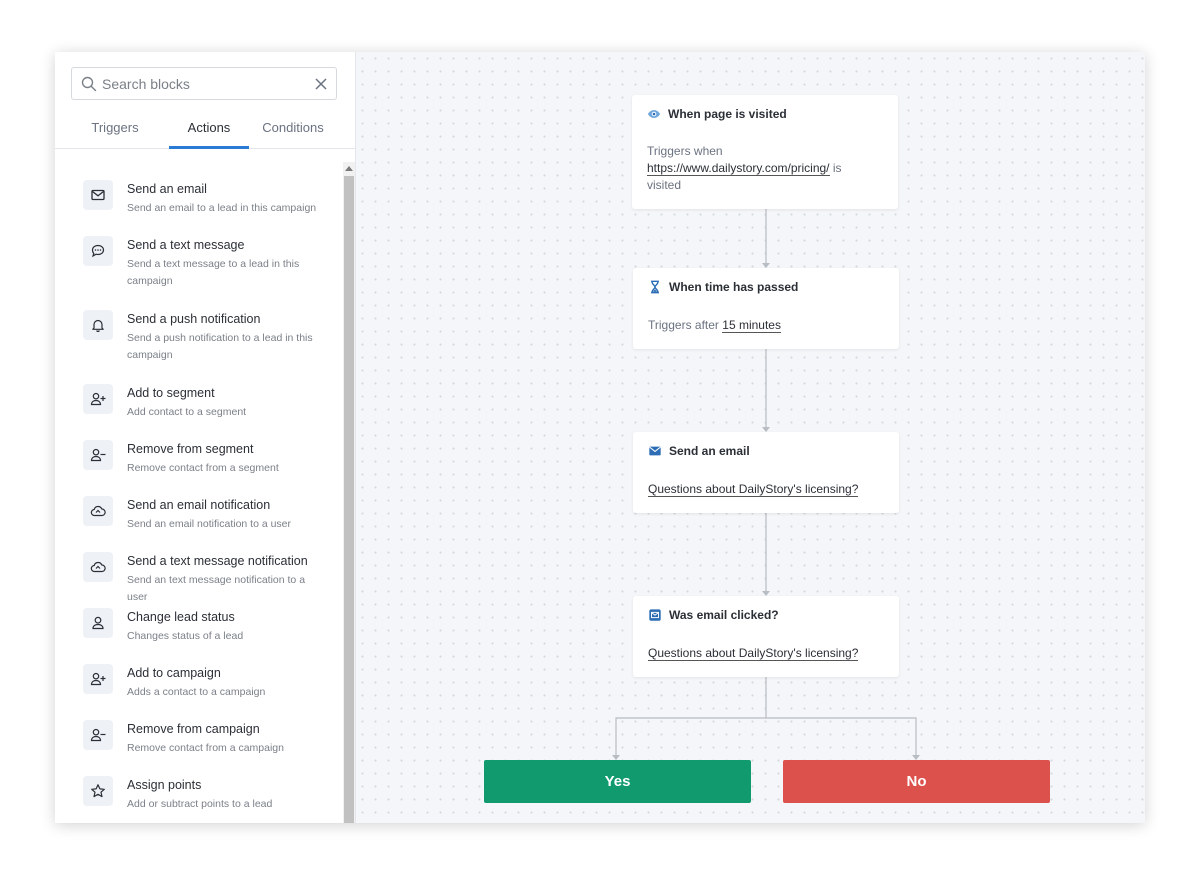  Describe the element at coordinates (222, 208) in the screenshot. I see `action-desc: Send an email to a lead in this campaign` at that location.